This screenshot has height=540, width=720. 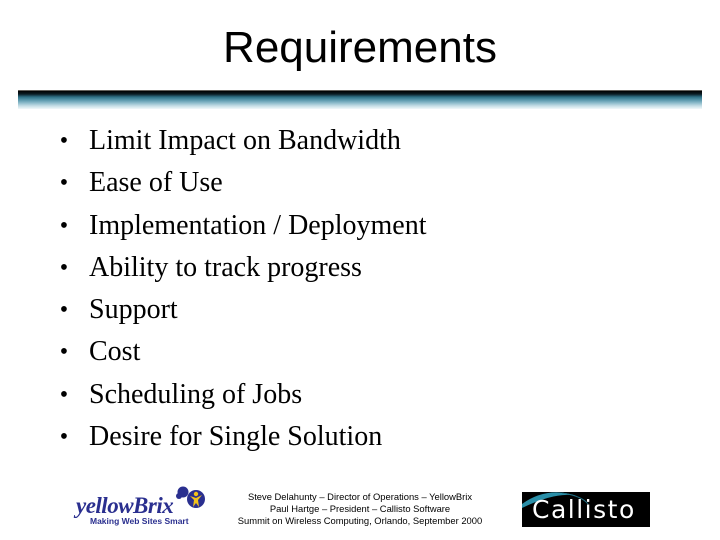 What do you see at coordinates (245, 140) in the screenshot?
I see `bullet-text: Limit Impact on Bandwidth` at bounding box center [245, 140].